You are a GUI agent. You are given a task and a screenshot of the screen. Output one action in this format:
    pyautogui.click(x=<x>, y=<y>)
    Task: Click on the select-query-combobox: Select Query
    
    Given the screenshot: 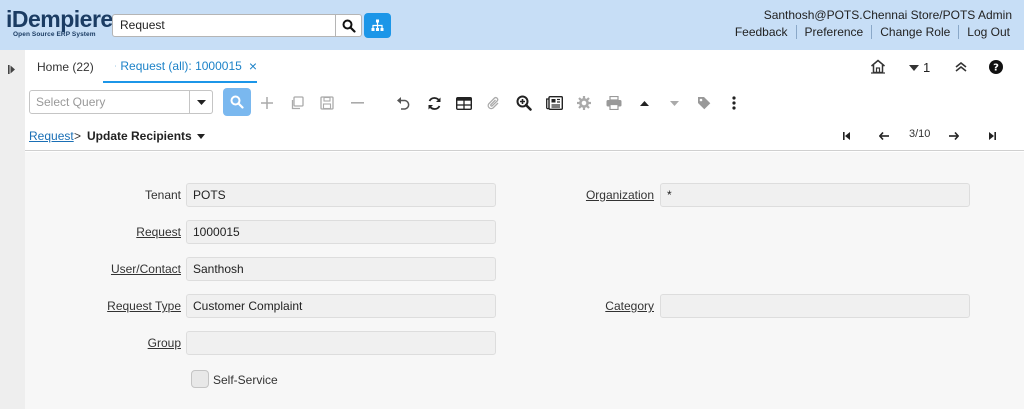 What is the action you would take?
    pyautogui.click(x=121, y=102)
    